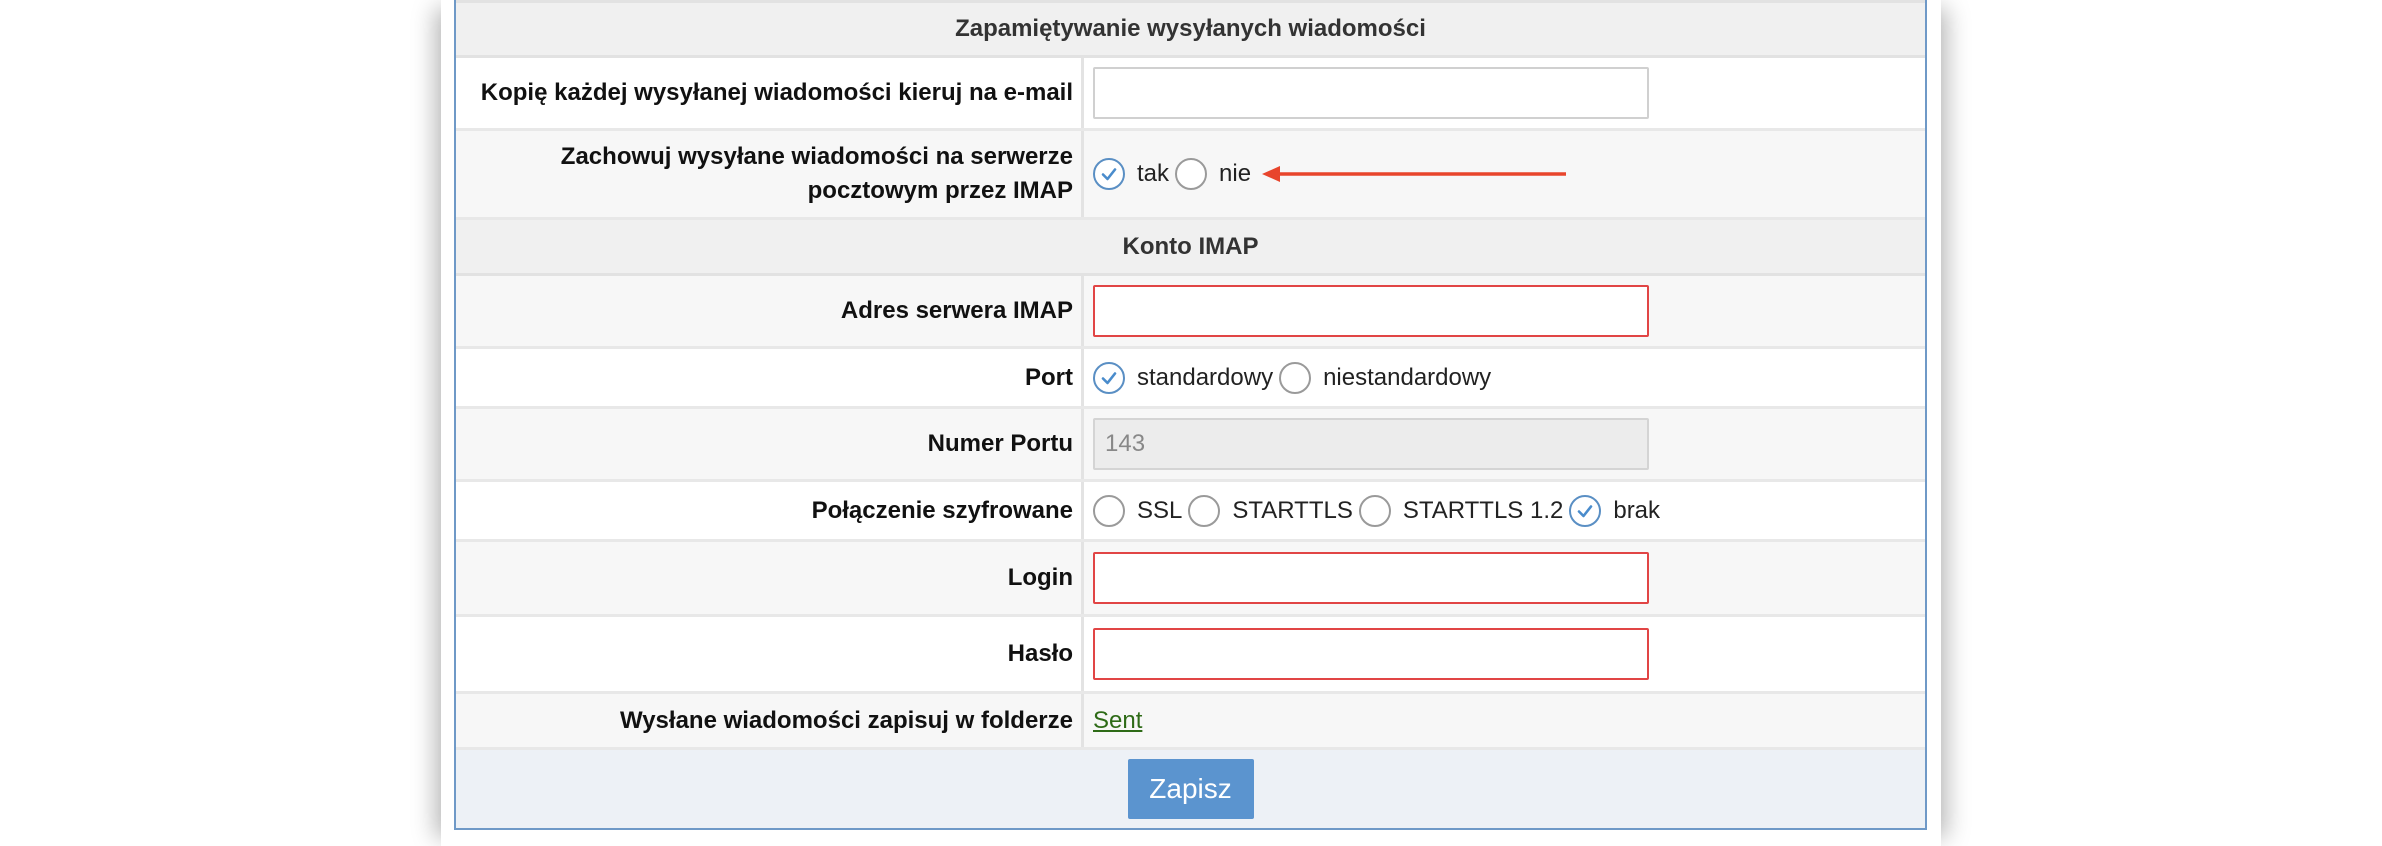  Describe the element at coordinates (1295, 377) in the screenshot. I see `port-custom-radio` at that location.